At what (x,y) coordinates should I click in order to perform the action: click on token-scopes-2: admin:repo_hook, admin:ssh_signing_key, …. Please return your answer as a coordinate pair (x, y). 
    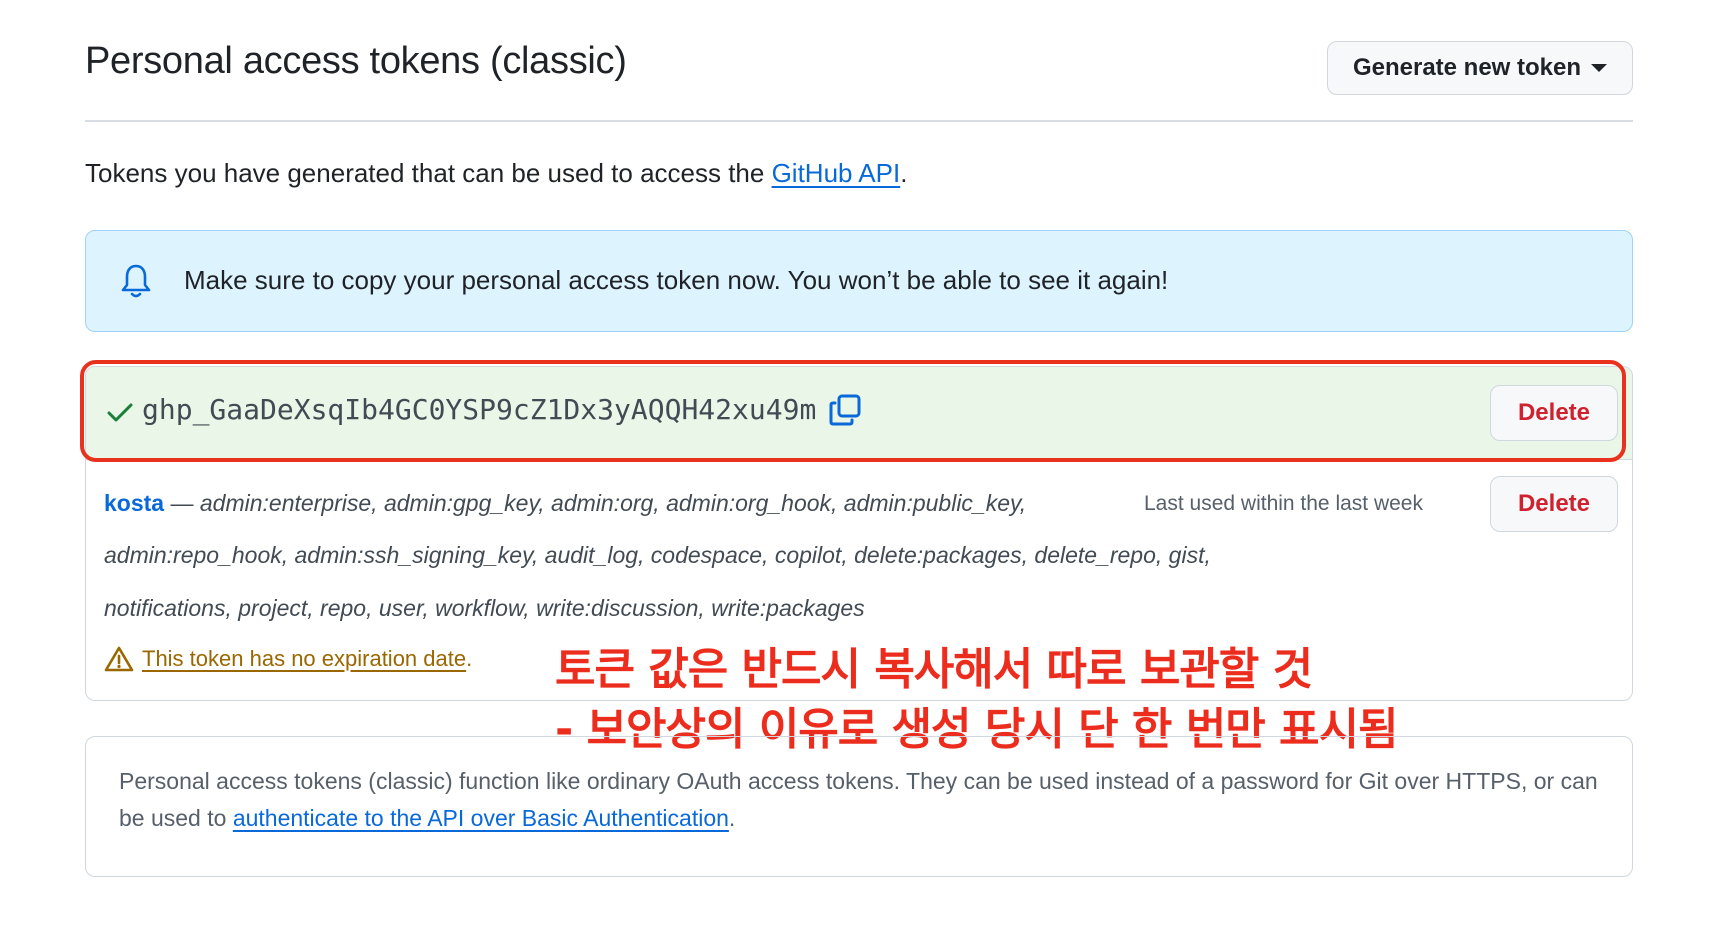
    Looking at the image, I should click on (657, 555).